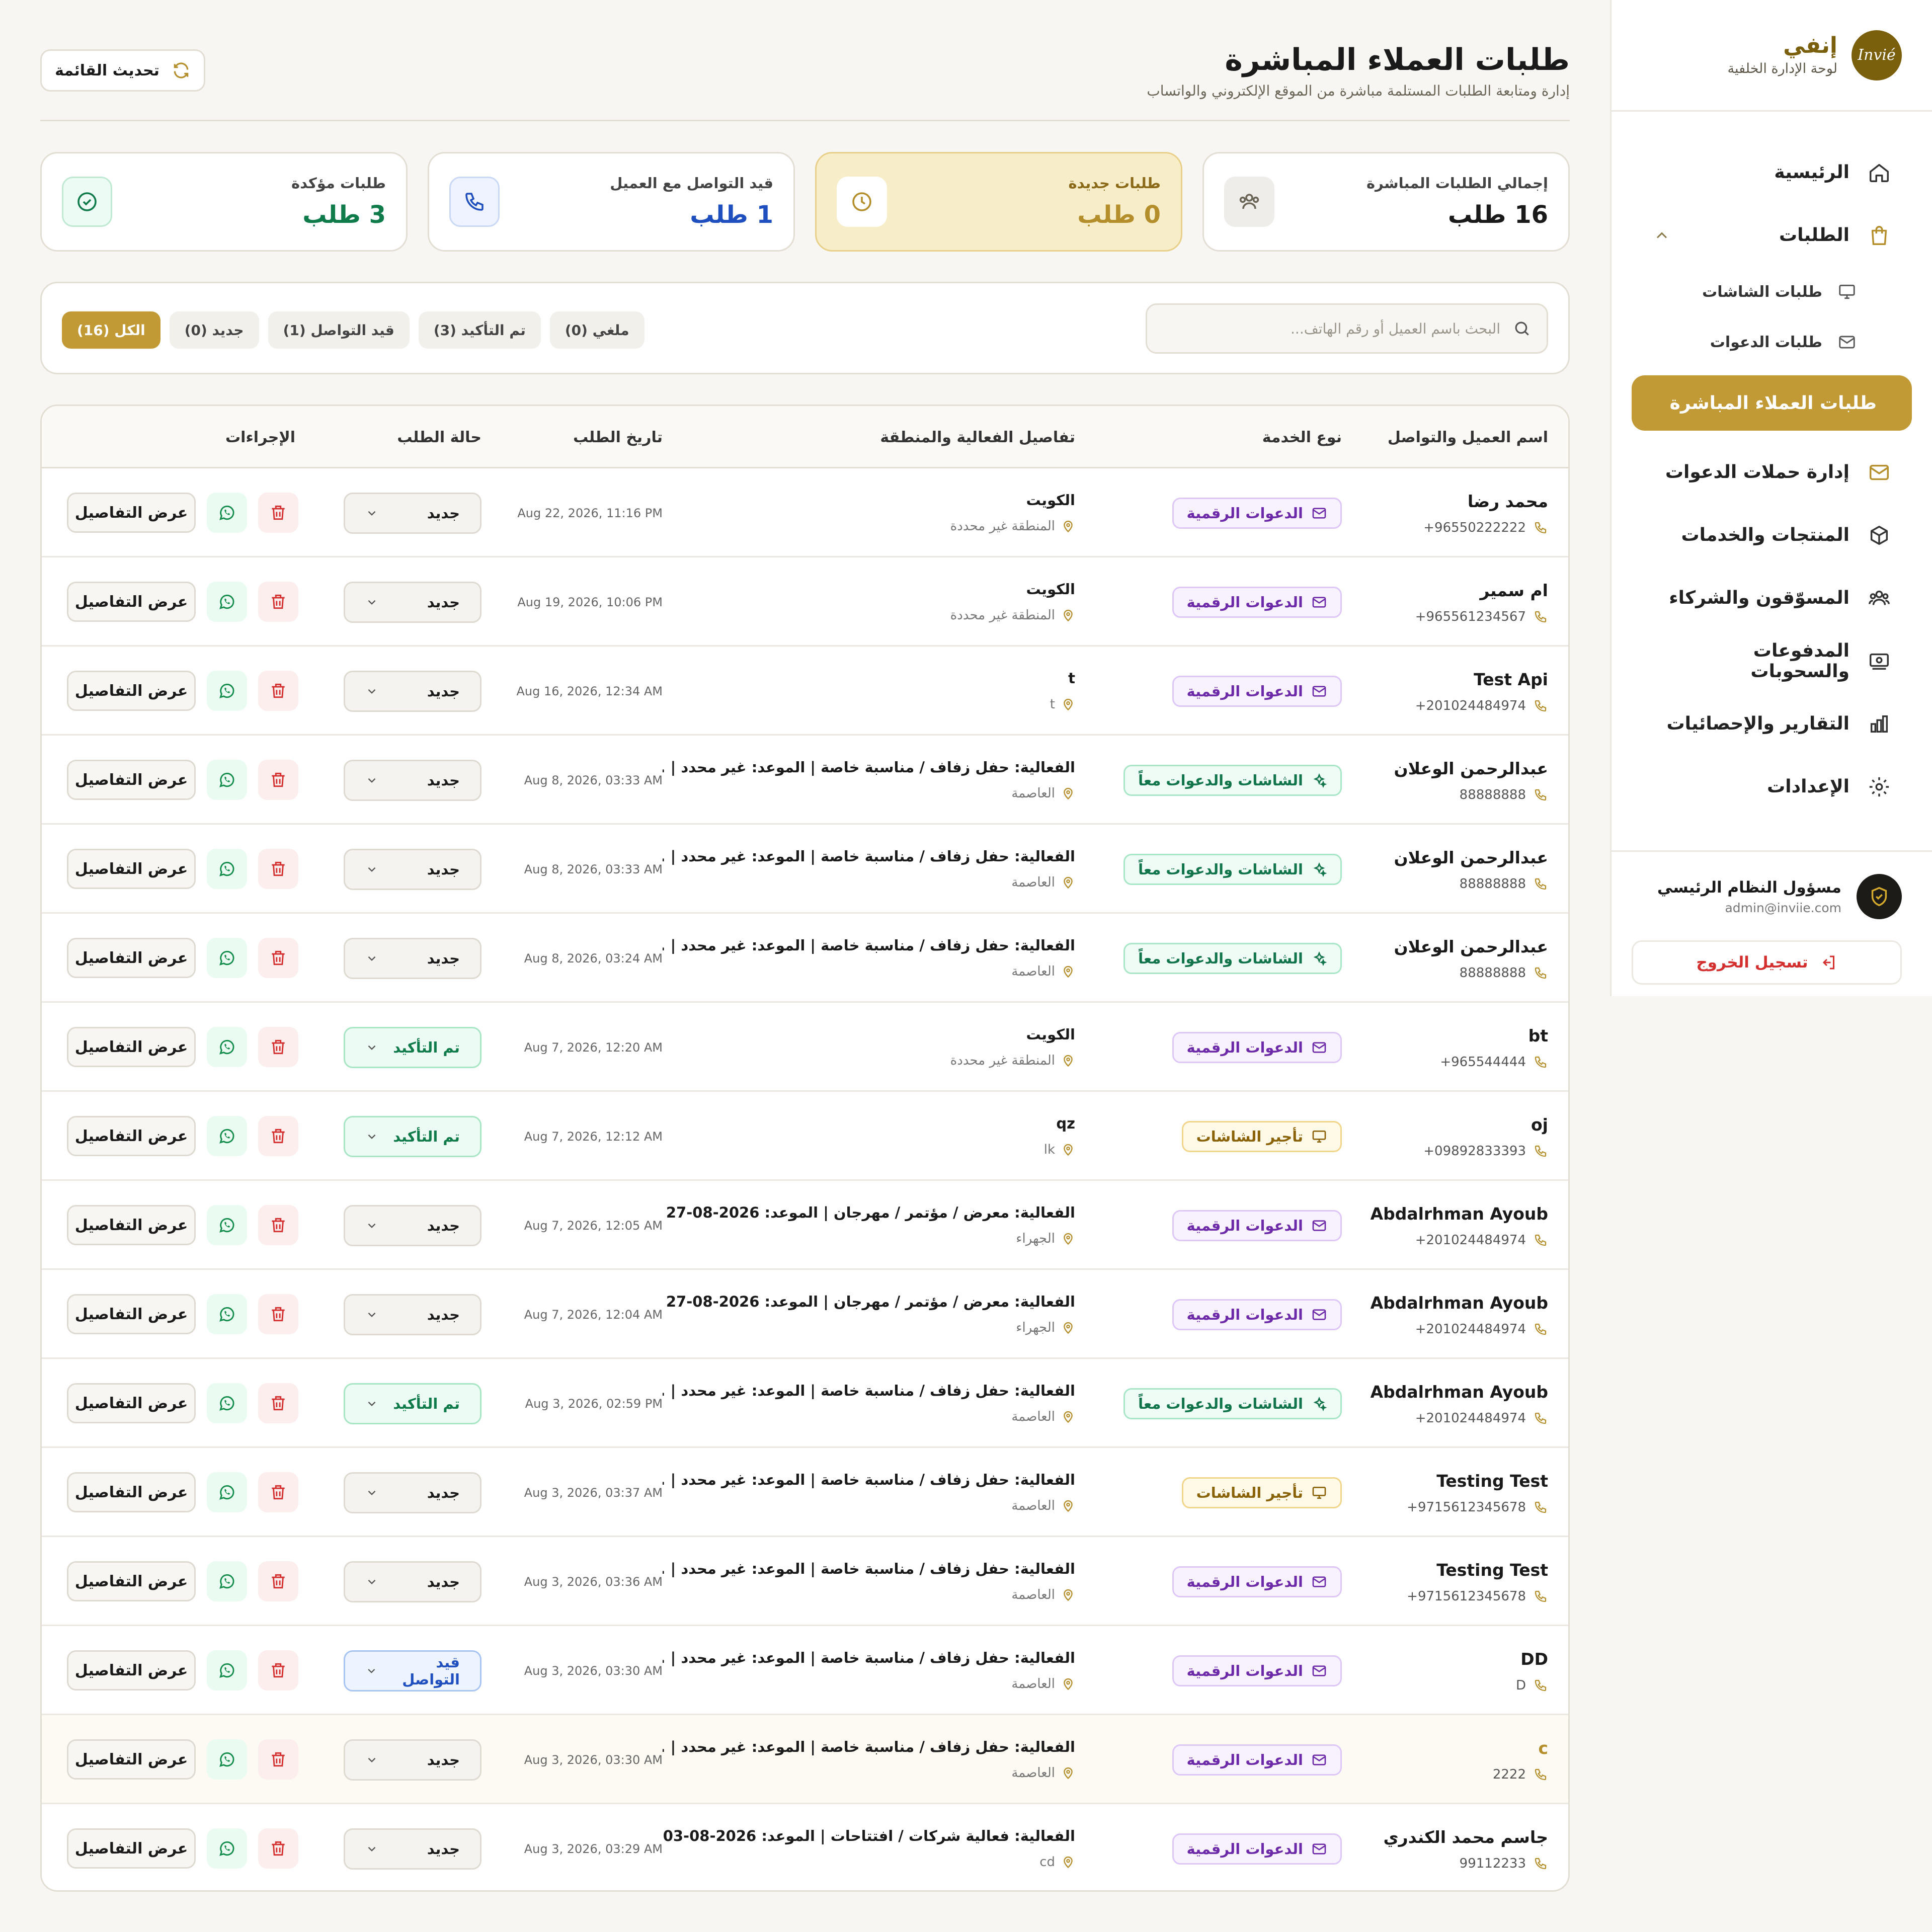 Image resolution: width=1932 pixels, height=1932 pixels. What do you see at coordinates (123, 71) in the screenshot?
I see `refresh-button: تحديث القائمة` at bounding box center [123, 71].